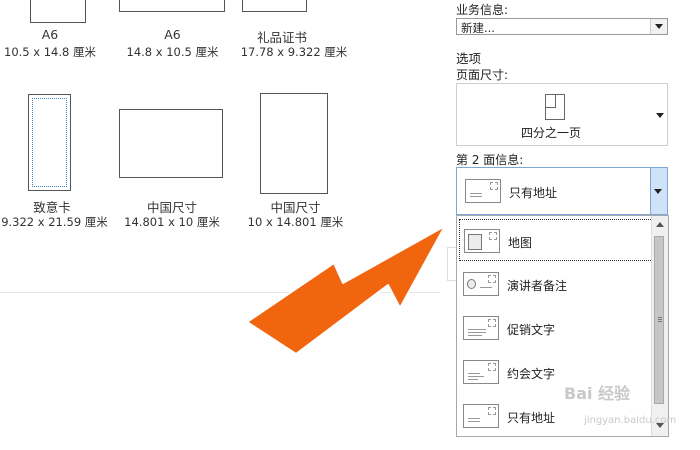 The width and height of the screenshot is (700, 450). What do you see at coordinates (597, 393) in the screenshot?
I see `watermark-logo: Bai 经验` at bounding box center [597, 393].